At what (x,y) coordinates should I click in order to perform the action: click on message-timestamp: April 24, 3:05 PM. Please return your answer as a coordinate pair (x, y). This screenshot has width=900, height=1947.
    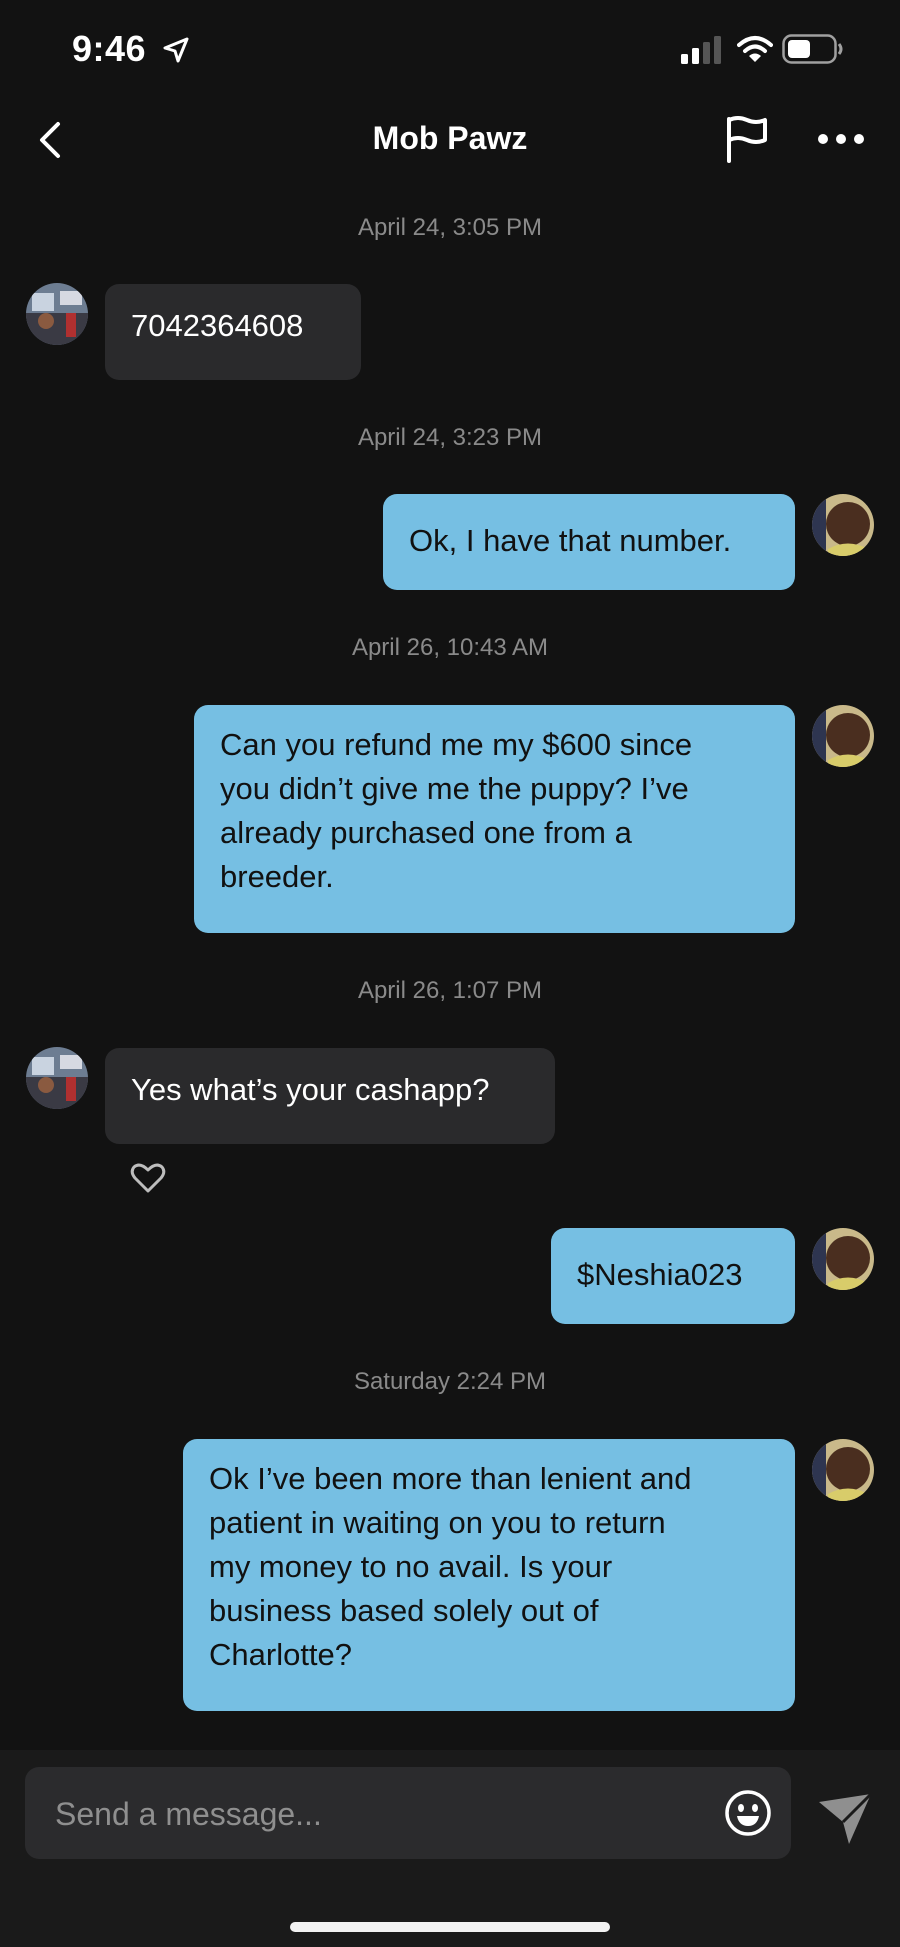
    Looking at the image, I should click on (450, 227).